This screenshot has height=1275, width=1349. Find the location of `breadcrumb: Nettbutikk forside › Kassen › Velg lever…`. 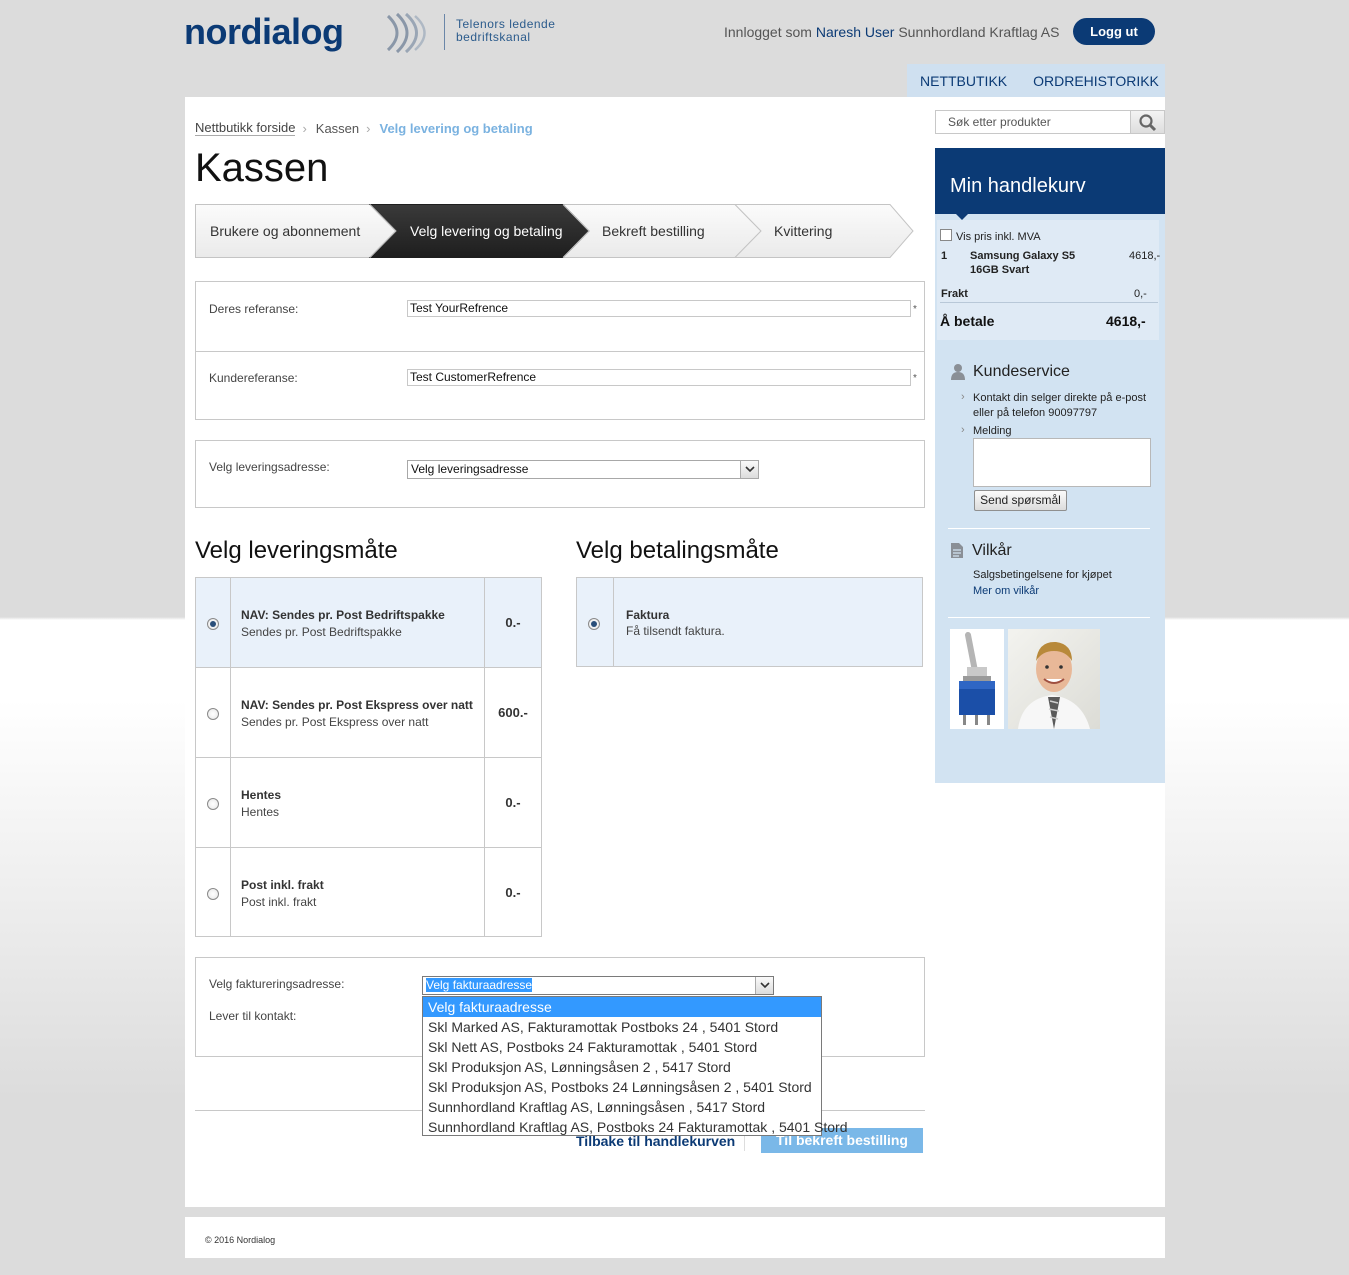

breadcrumb: Nettbutikk forside › Kassen › Velg lever… is located at coordinates (364, 128).